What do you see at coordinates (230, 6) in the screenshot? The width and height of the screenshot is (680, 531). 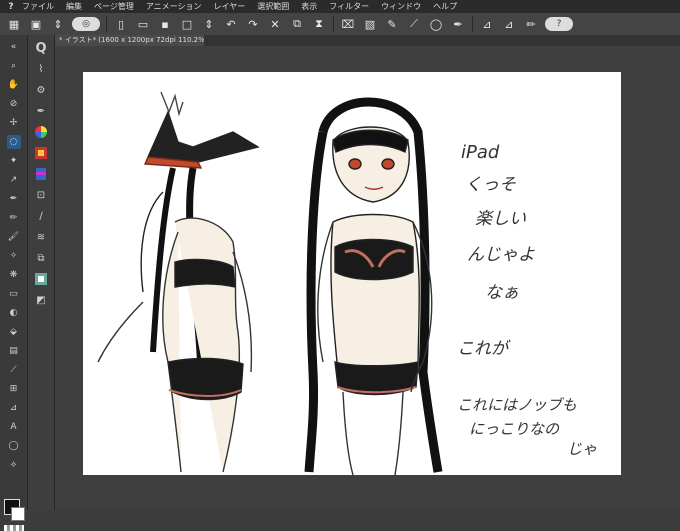 I see `menu-layer: レイヤー` at bounding box center [230, 6].